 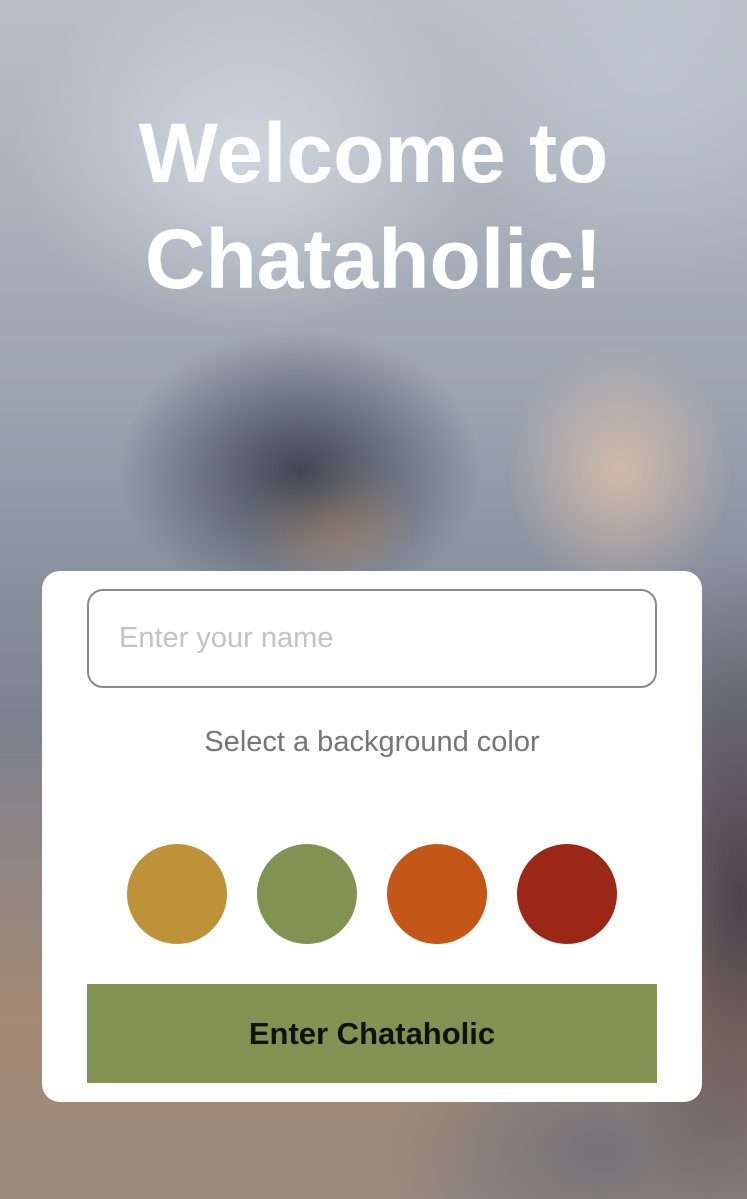 What do you see at coordinates (372, 1033) in the screenshot?
I see `enter-chataholic-button: Enter Chataholic` at bounding box center [372, 1033].